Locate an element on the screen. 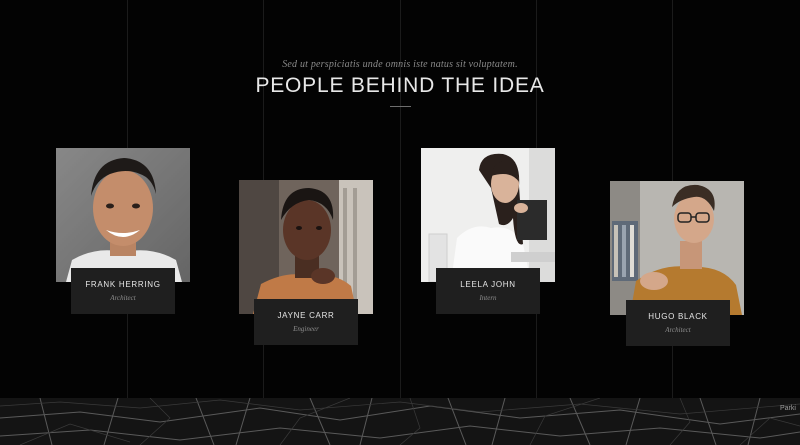  portrait-woman-thinking is located at coordinates (306, 247).